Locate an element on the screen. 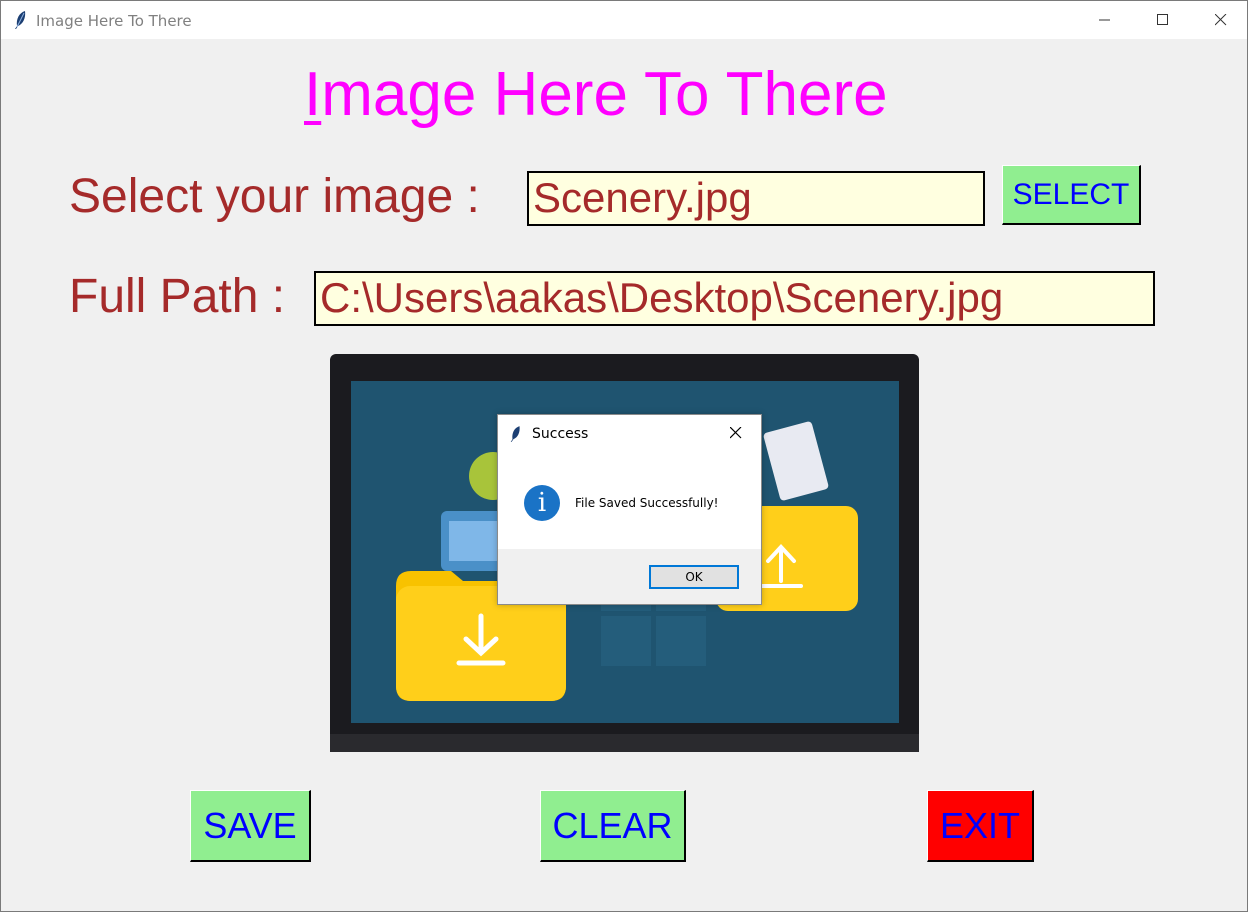 Image resolution: width=1248 pixels, height=912 pixels. laptop-base is located at coordinates (624, 743).